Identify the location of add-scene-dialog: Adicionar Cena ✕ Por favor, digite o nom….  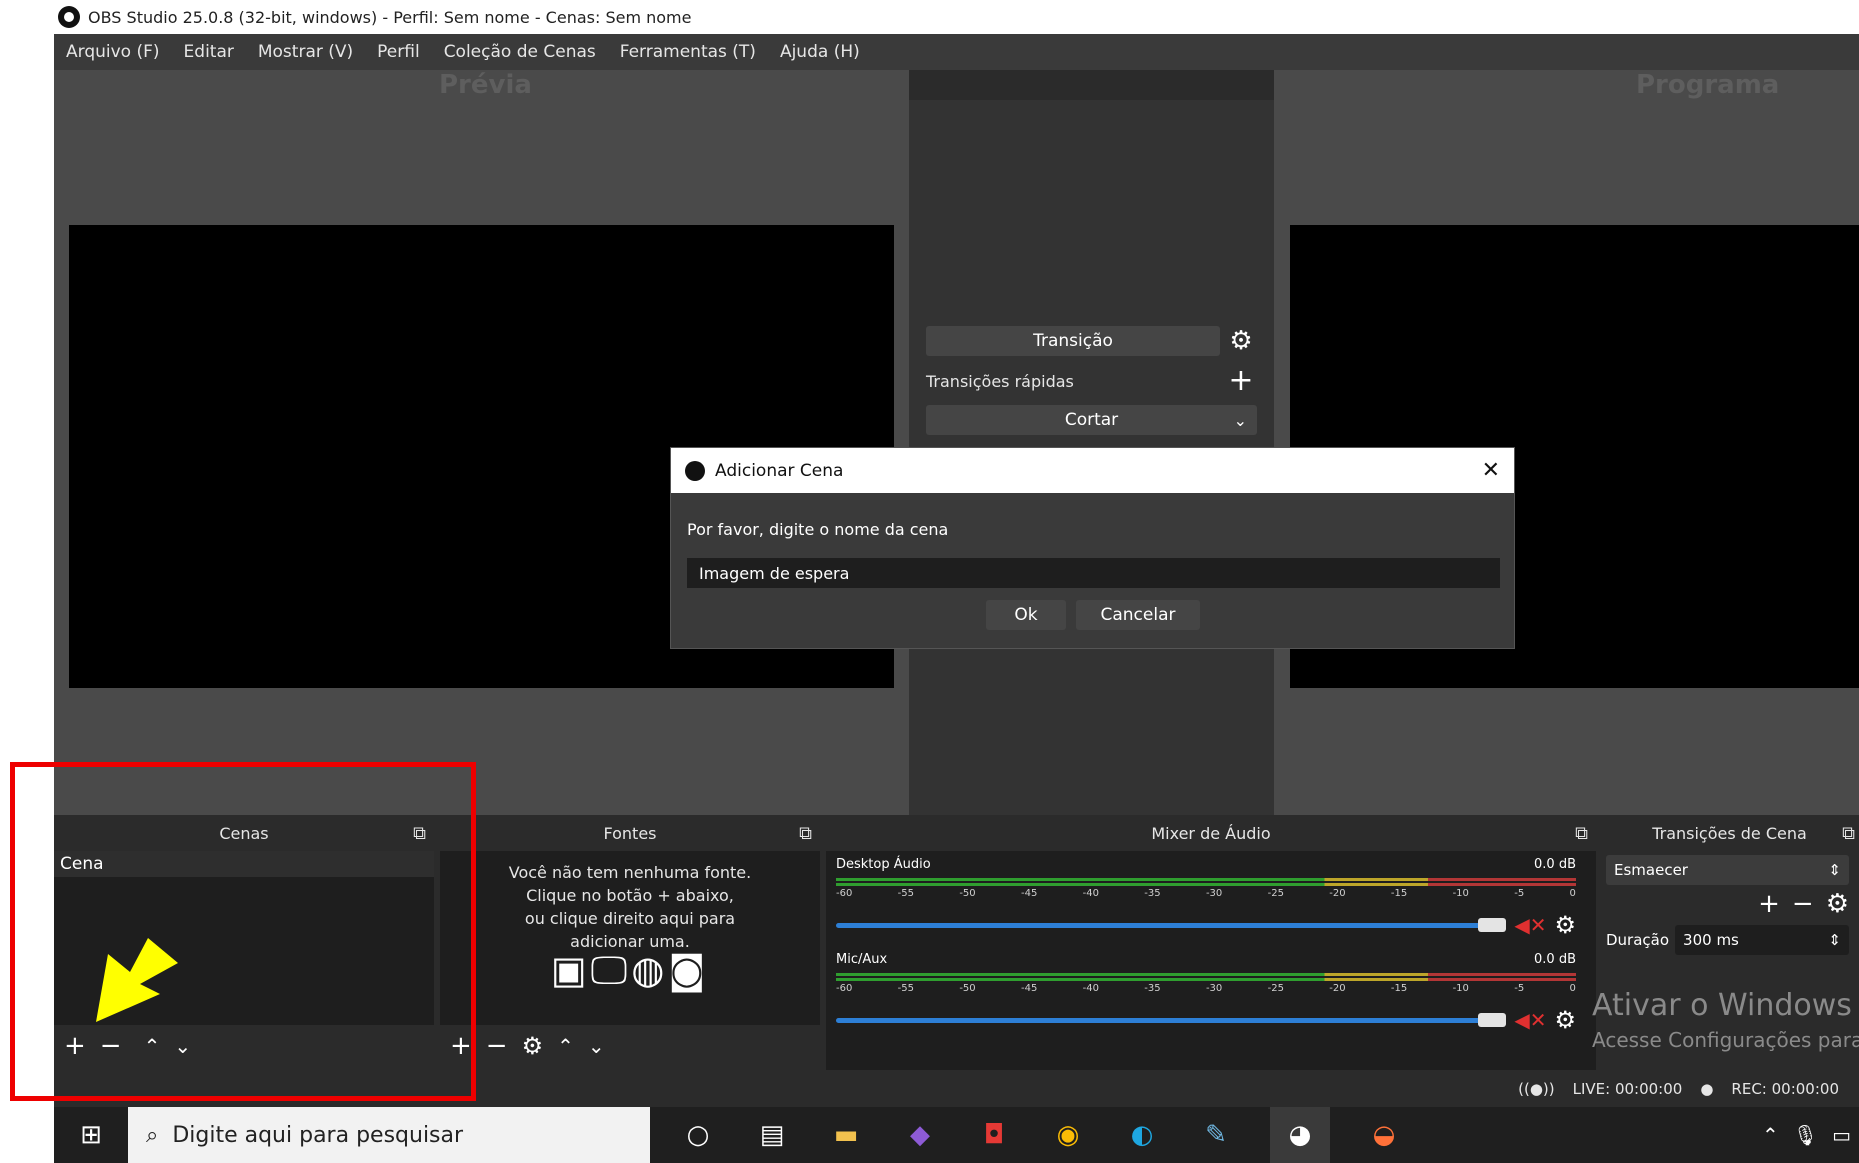
(1092, 548).